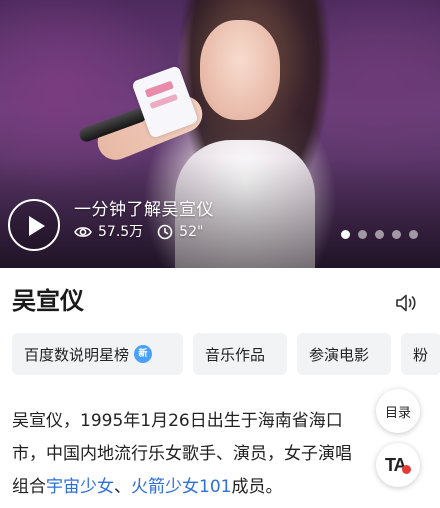  What do you see at coordinates (37, 226) in the screenshot?
I see `play-icon` at bounding box center [37, 226].